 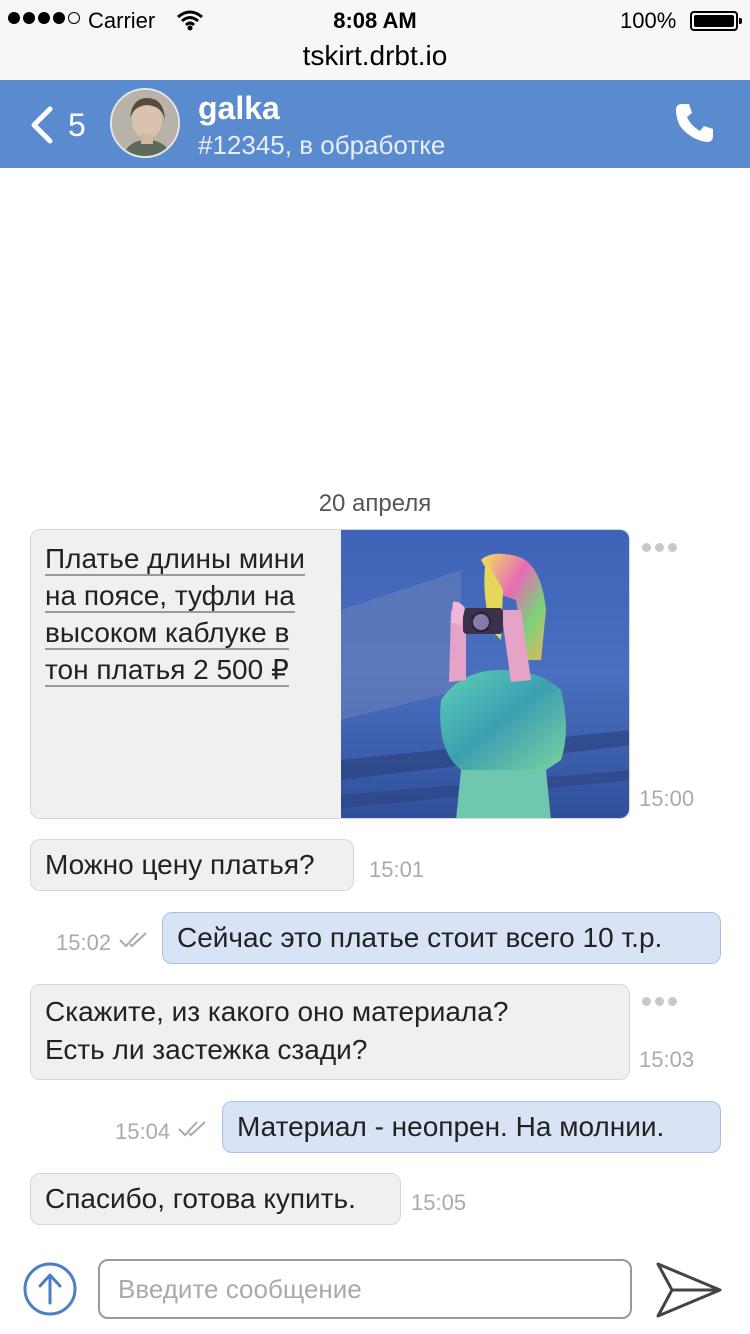 I want to click on message-time: 15:00, so click(x=667, y=798).